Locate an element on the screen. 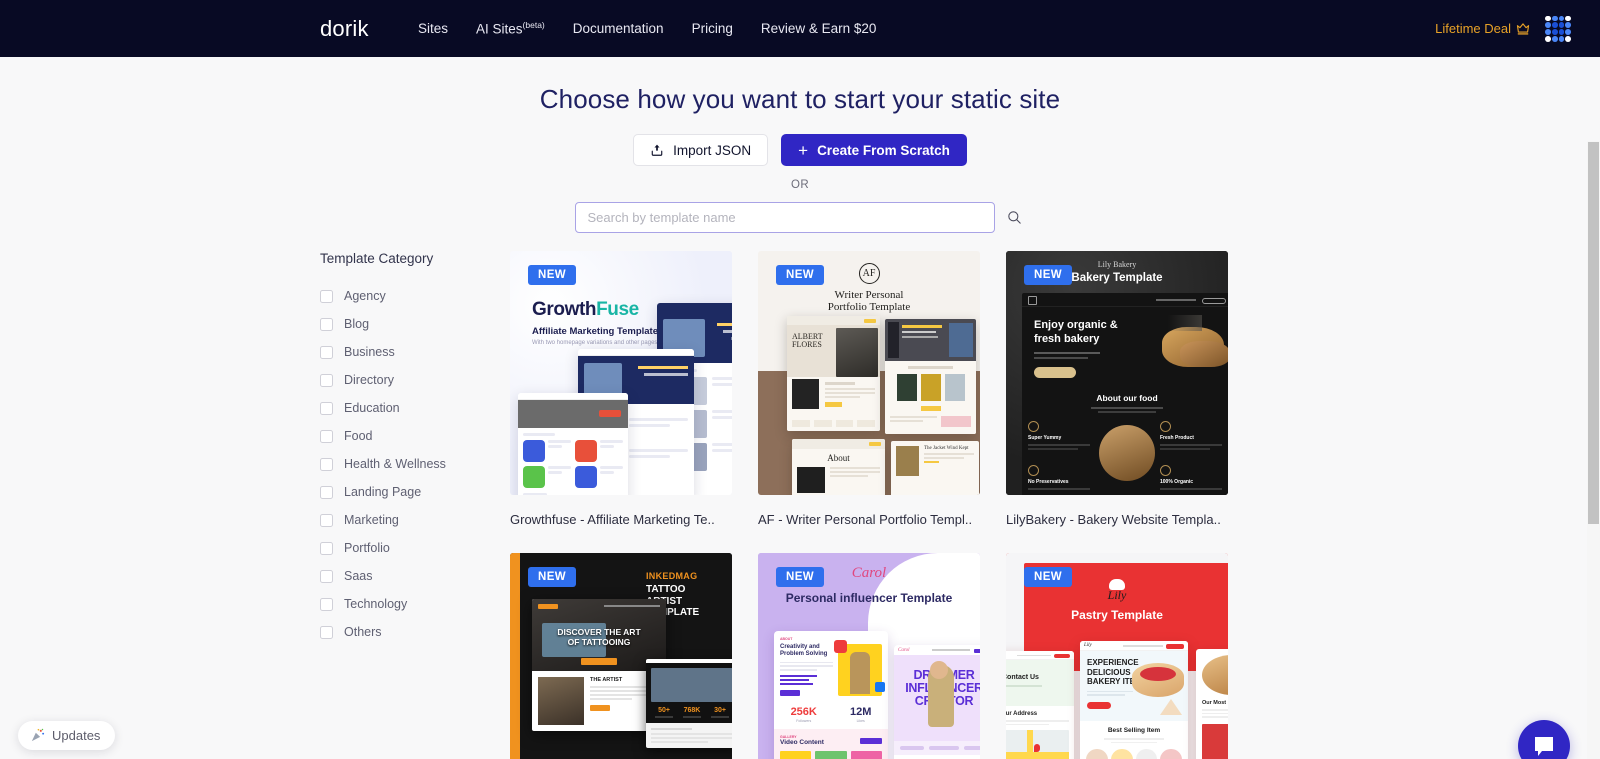  nav-item-sites: Sites is located at coordinates (433, 28).